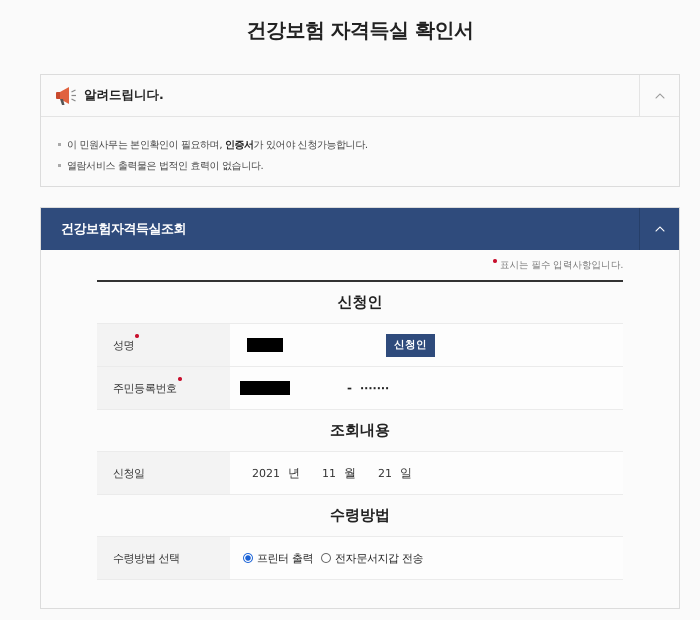 Image resolution: width=700 pixels, height=620 pixels. Describe the element at coordinates (410, 345) in the screenshot. I see `applicant-button: 신청인` at that location.